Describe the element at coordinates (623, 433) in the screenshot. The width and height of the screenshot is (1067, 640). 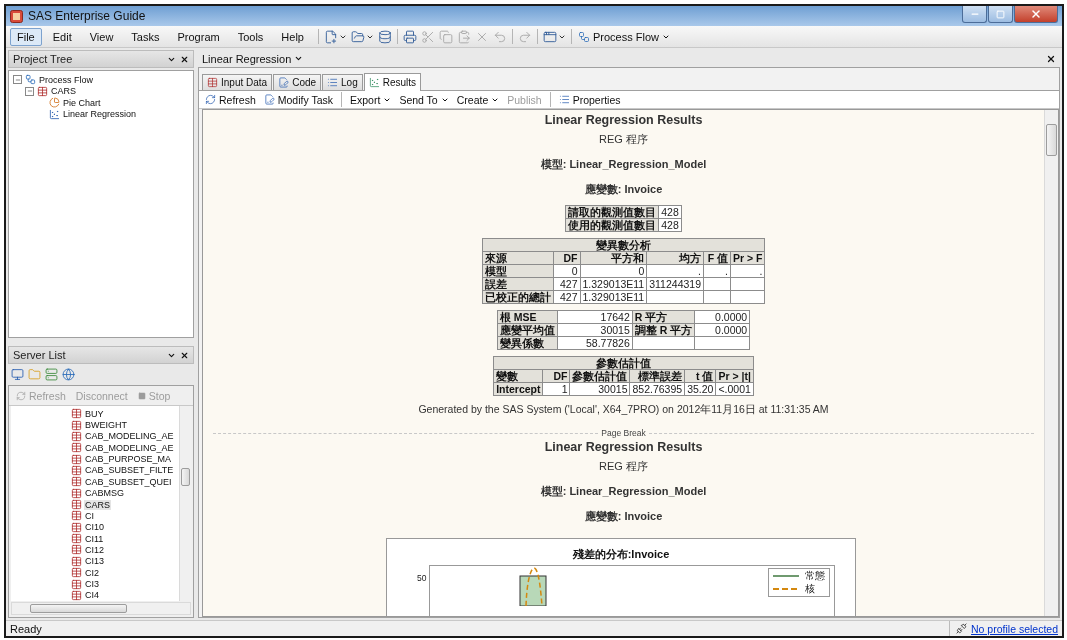
I see `page-break-label: Page Break` at that location.